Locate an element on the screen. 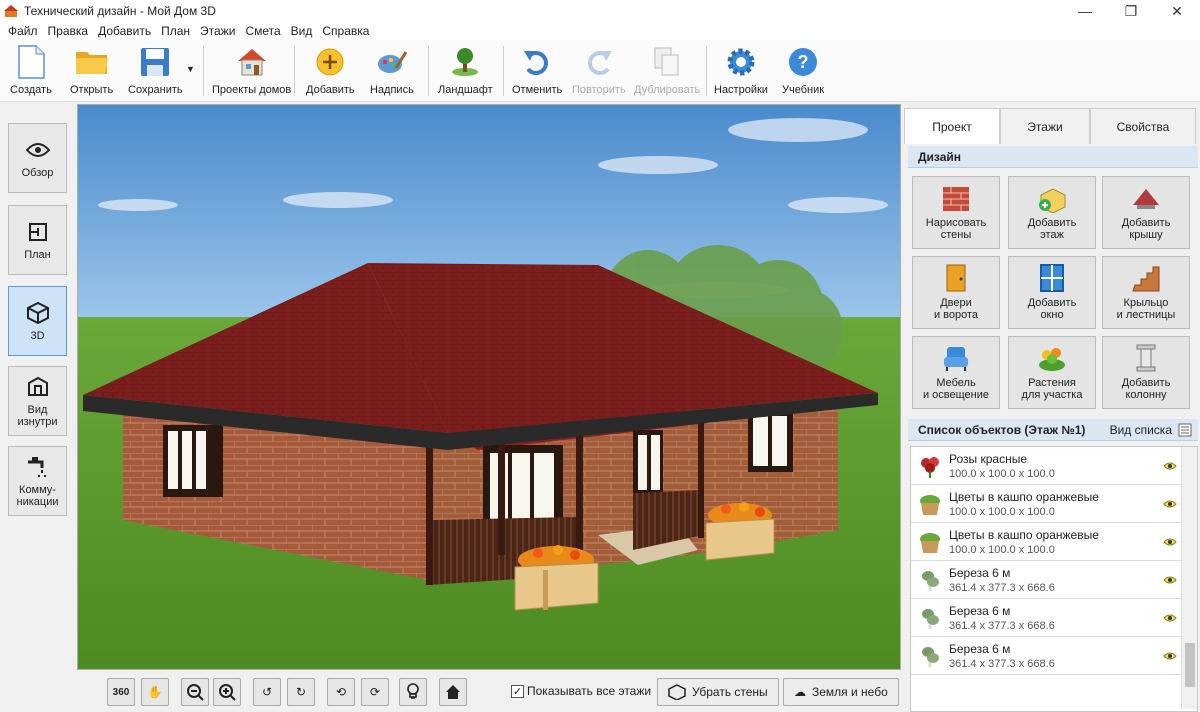 Image resolution: width=1200 pixels, height=712 pixels. zoom-out-icon is located at coordinates (195, 692).